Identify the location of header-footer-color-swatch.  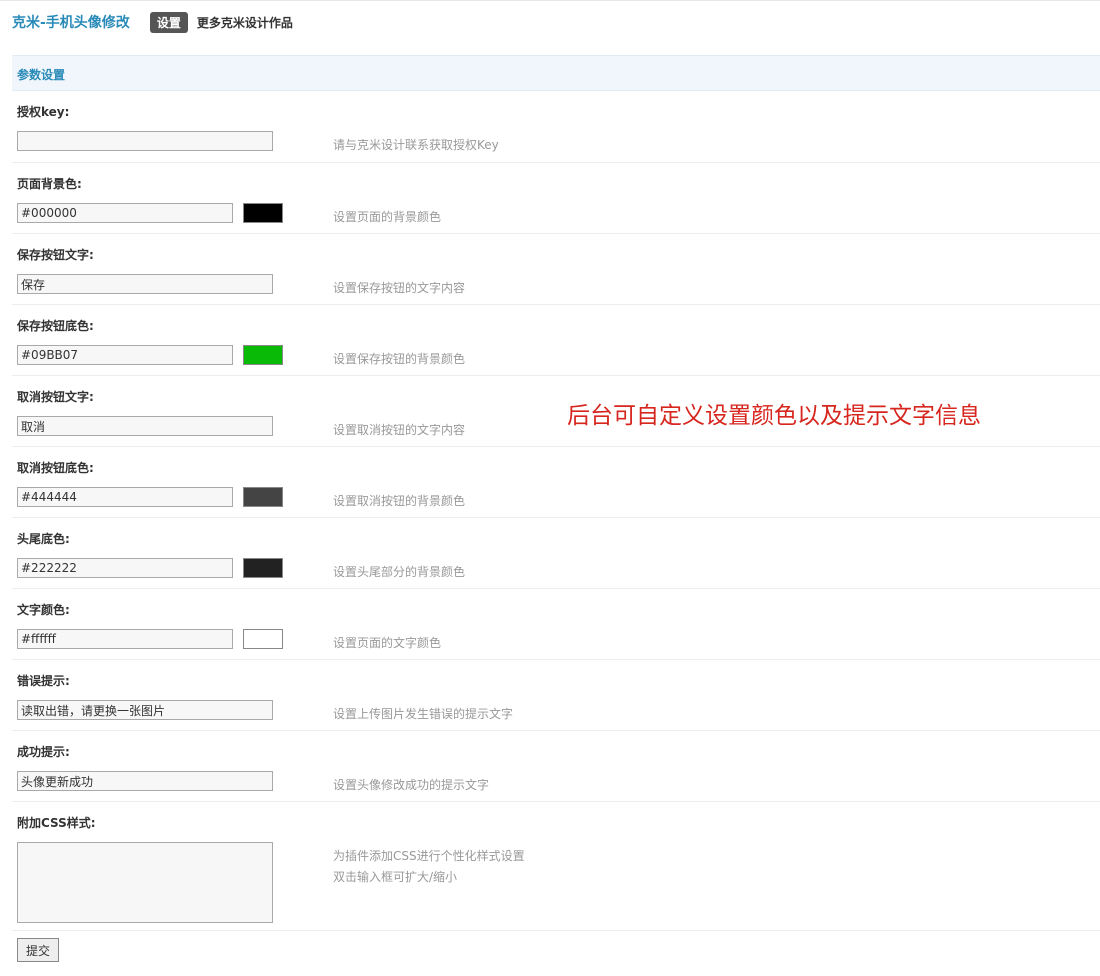
(263, 568).